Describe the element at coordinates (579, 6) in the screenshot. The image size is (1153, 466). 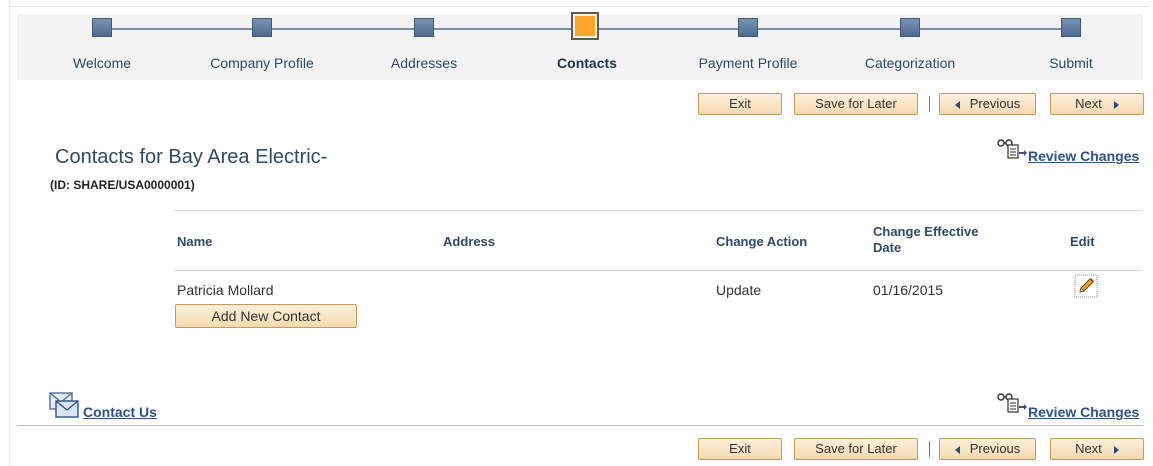
I see `frame-top-edge` at that location.